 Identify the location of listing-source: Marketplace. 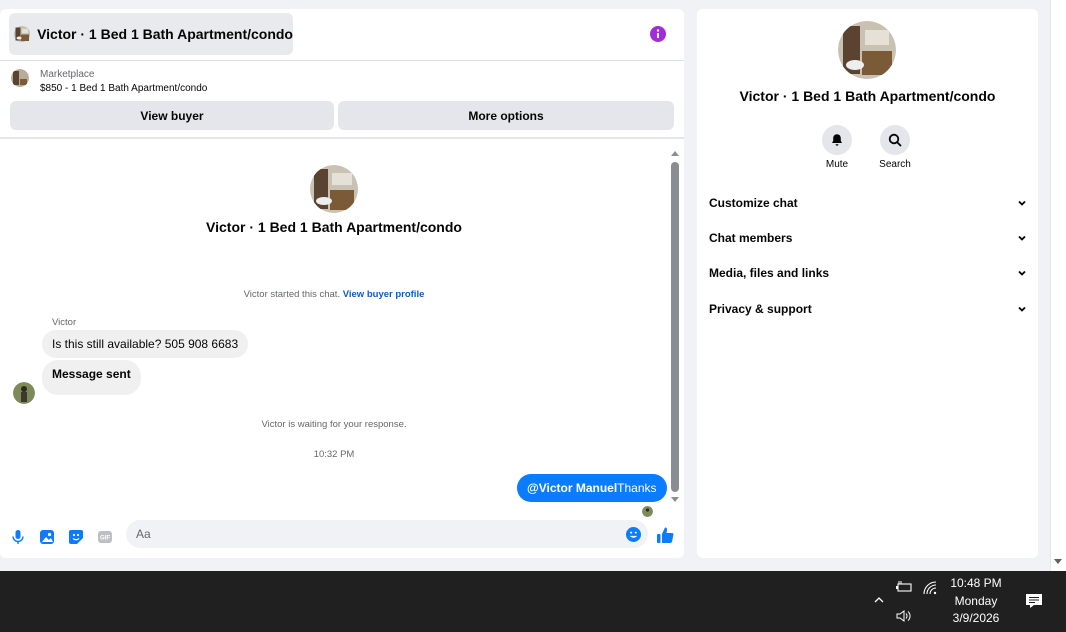
(67, 74).